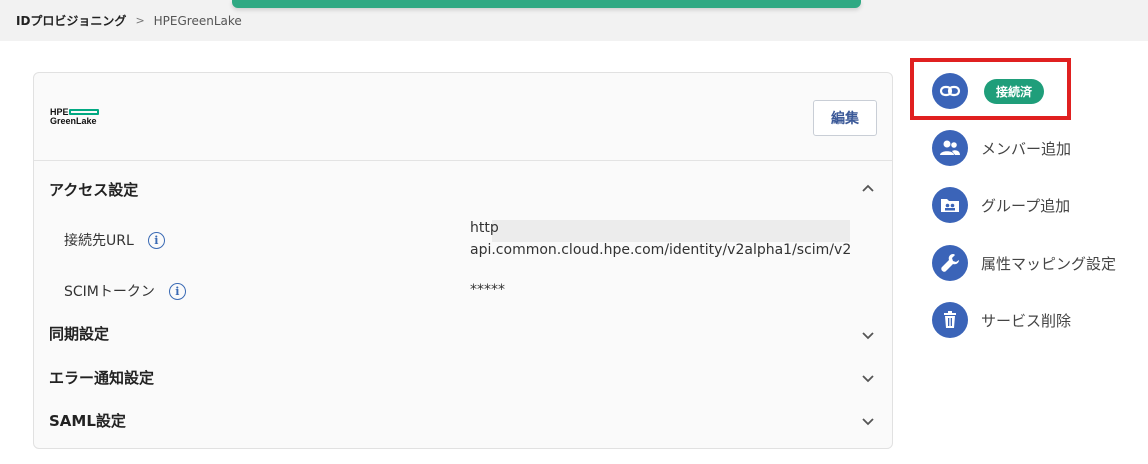  What do you see at coordinates (1026, 148) in the screenshot?
I see `add-member-label: メンバー追加` at bounding box center [1026, 148].